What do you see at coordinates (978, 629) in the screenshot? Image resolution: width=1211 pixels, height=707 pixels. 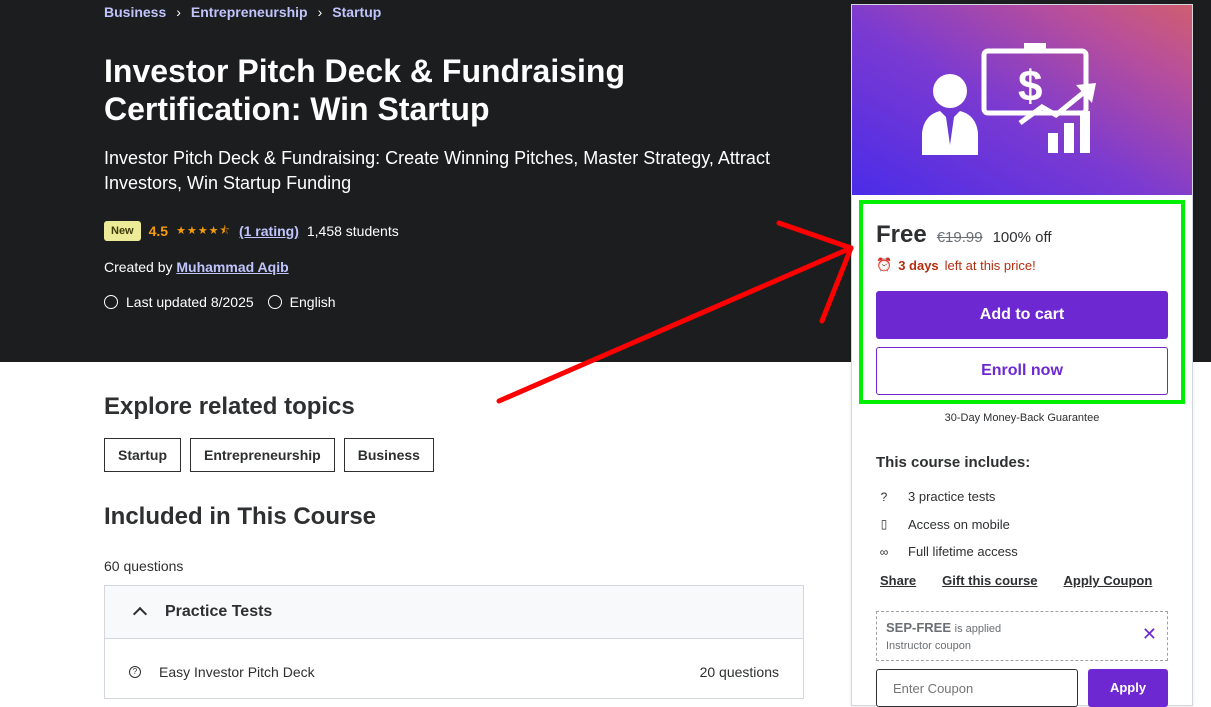 I see `coupon-applied-text: is applied` at bounding box center [978, 629].